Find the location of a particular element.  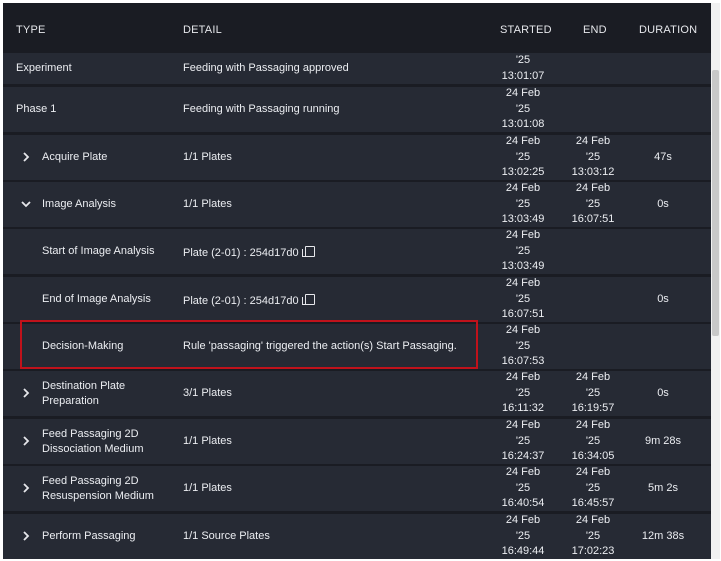

type-cell: Destination Plate Preparation is located at coordinates (83, 394).